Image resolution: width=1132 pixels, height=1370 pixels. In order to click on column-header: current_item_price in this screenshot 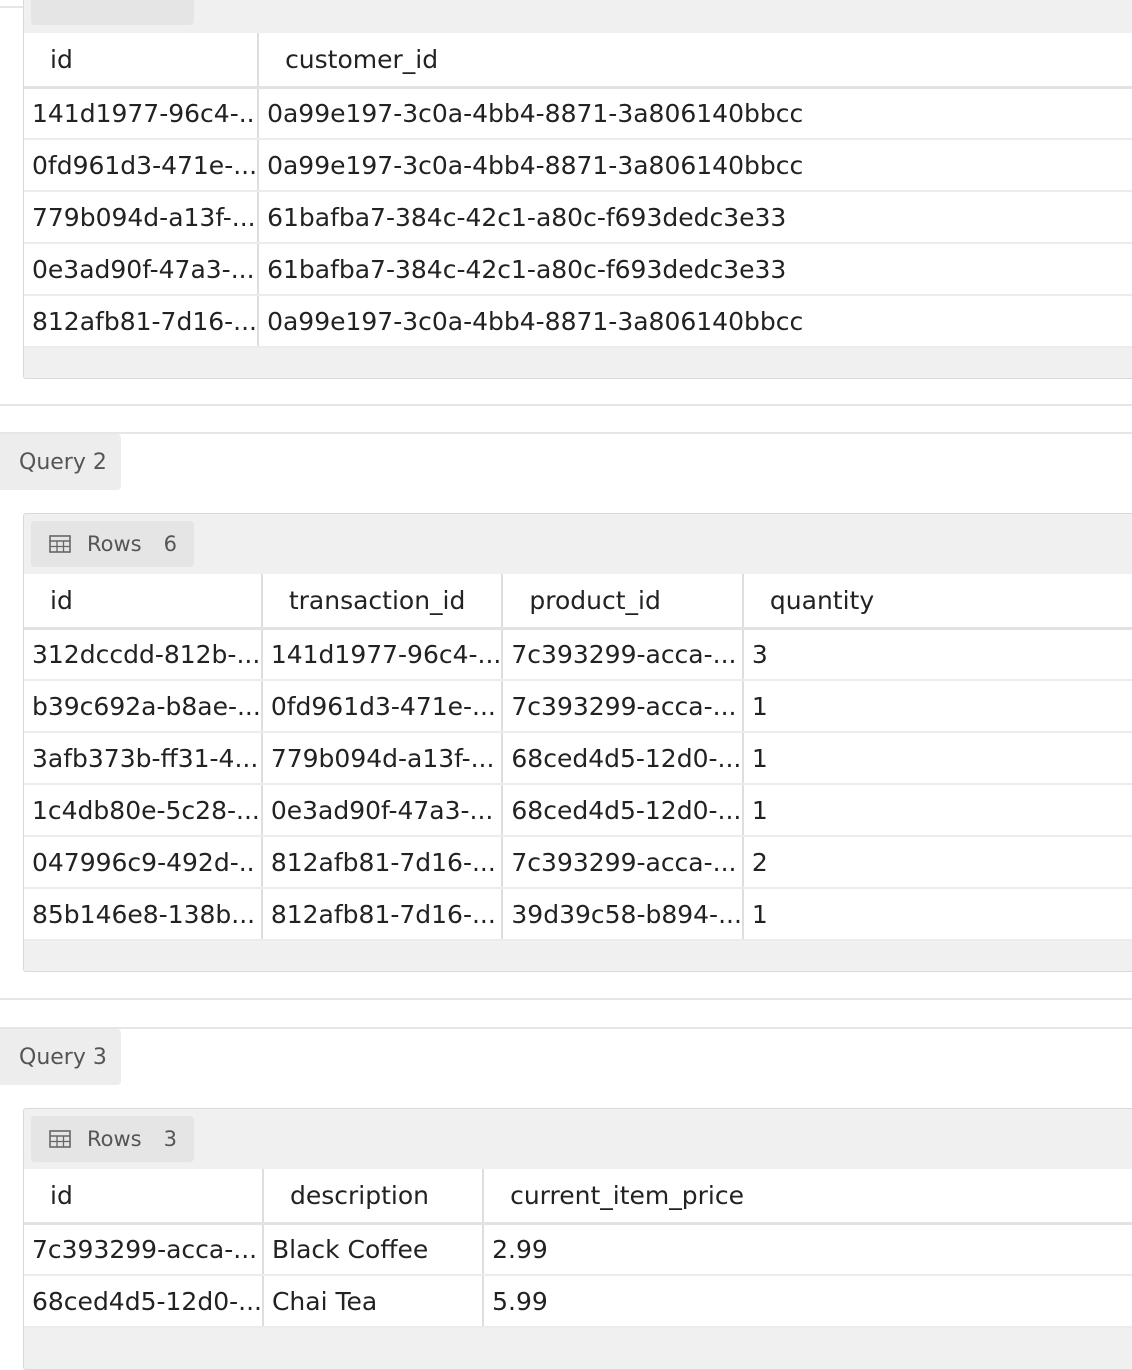, I will do `click(807, 1197)`.